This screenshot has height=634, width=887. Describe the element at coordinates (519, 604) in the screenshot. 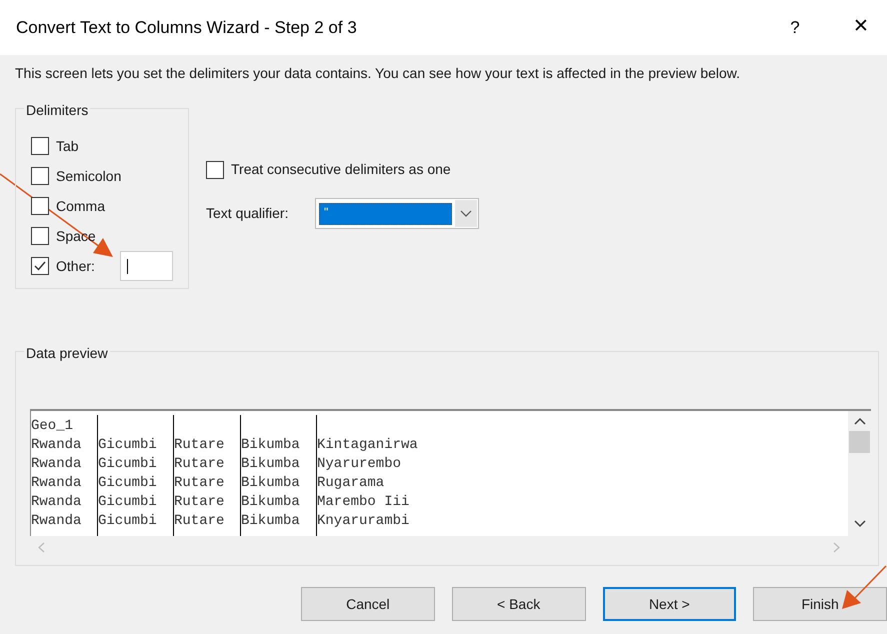

I see `dialog-button: < Back` at that location.